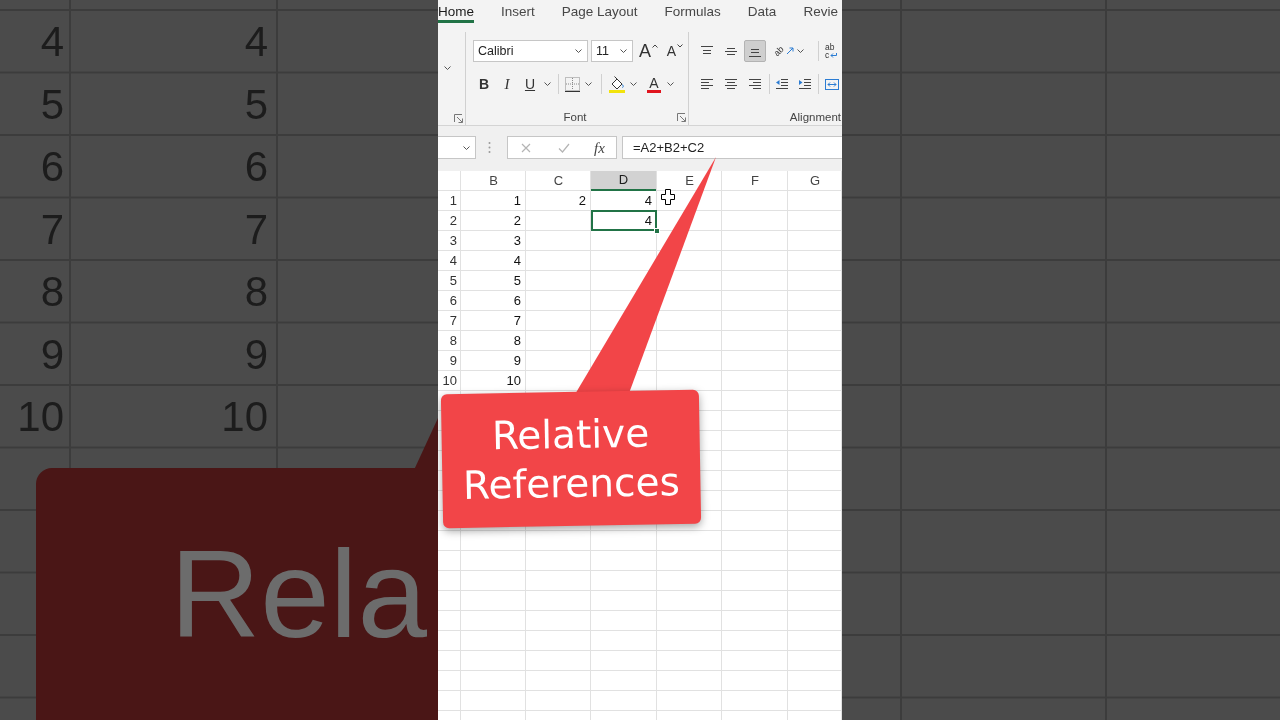  What do you see at coordinates (599, 13) in the screenshot?
I see `ribbon-tab: Page Layout` at bounding box center [599, 13].